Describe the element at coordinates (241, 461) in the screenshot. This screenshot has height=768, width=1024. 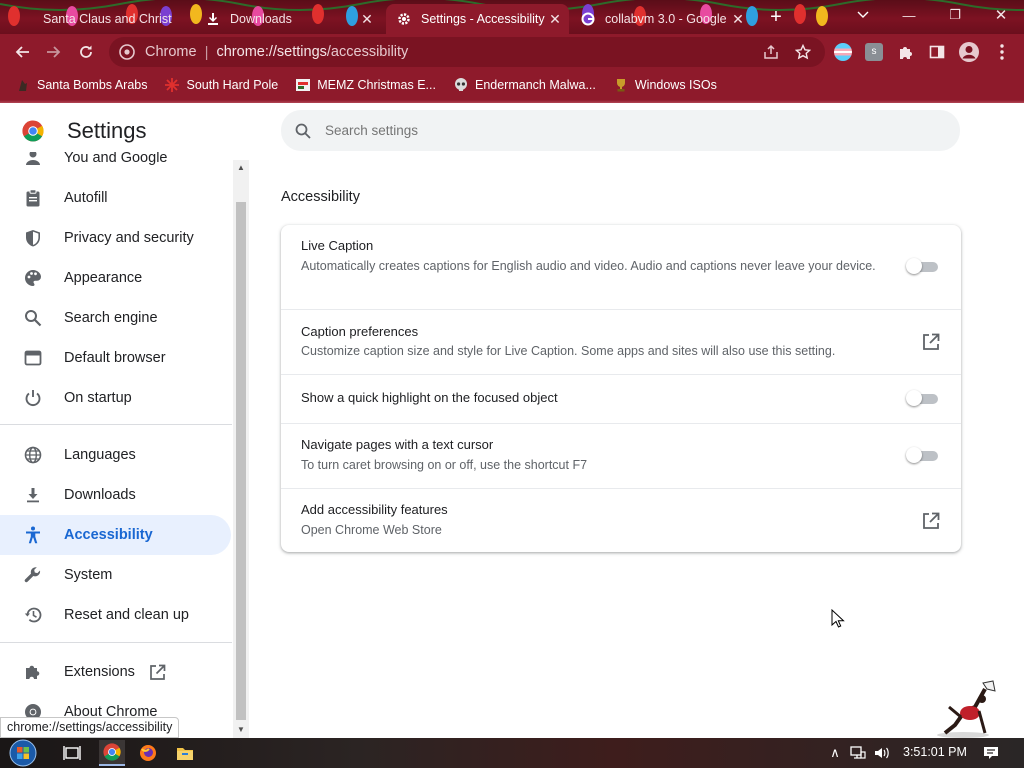
I see `scrollbar-thumb` at that location.